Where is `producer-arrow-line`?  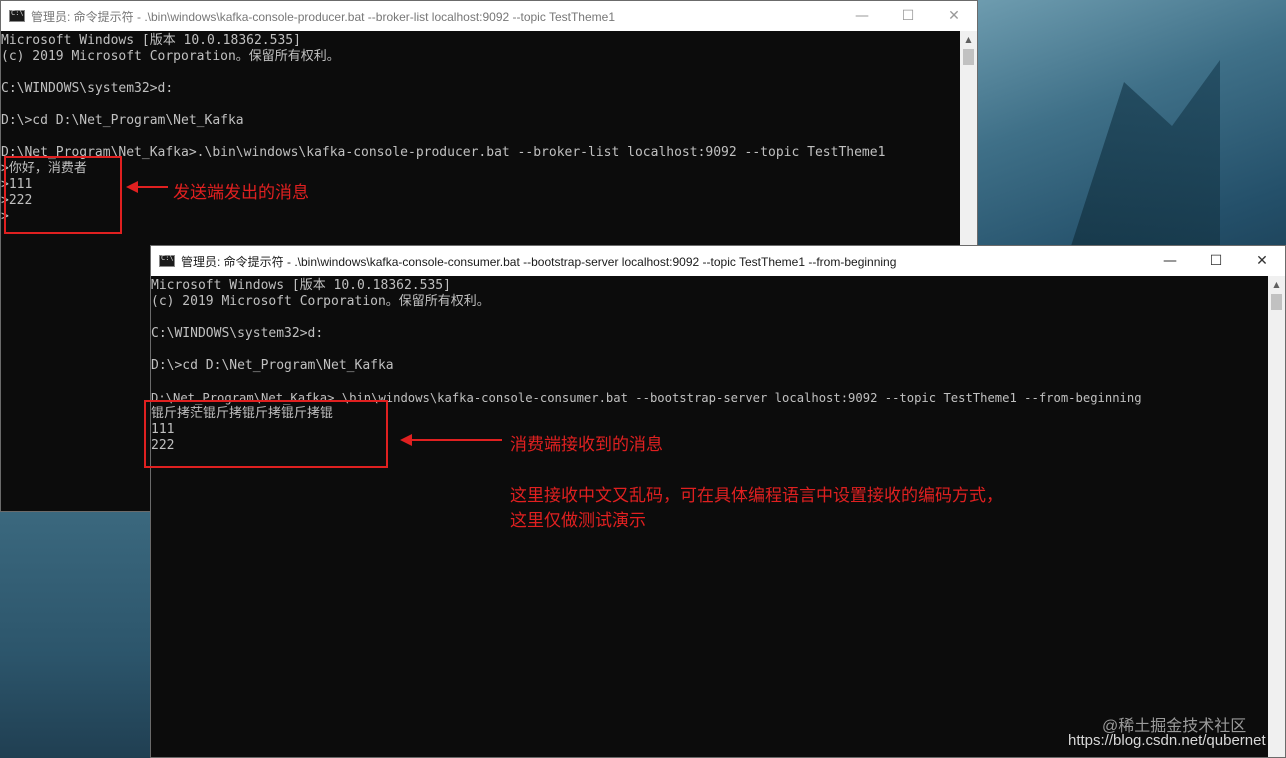
producer-arrow-line is located at coordinates (152, 187).